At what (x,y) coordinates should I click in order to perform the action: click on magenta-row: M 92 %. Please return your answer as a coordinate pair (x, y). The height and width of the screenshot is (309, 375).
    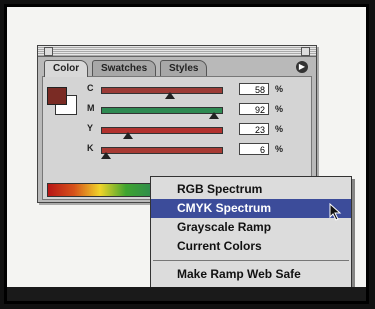
    Looking at the image, I should click on (197, 111).